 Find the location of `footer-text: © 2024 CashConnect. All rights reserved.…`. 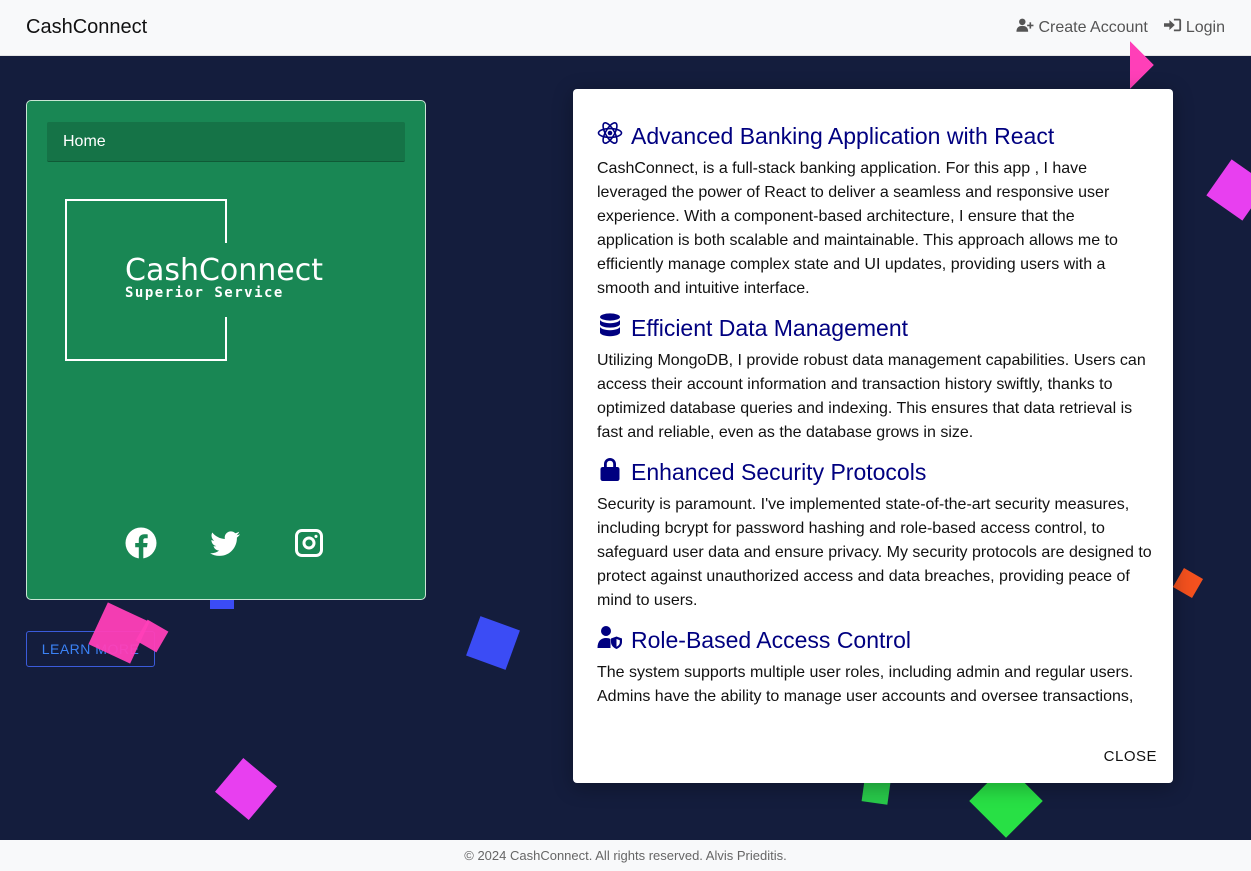

footer-text: © 2024 CashConnect. All rights reserved.… is located at coordinates (625, 855).